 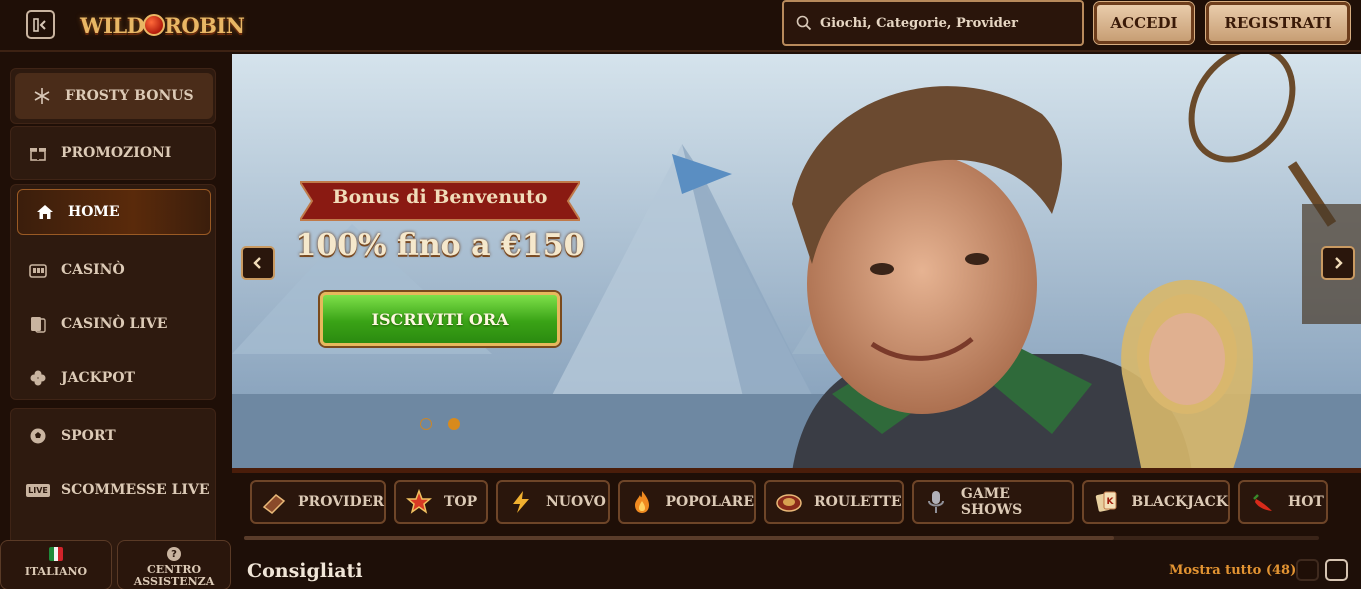 What do you see at coordinates (1283, 502) in the screenshot?
I see `category-hot: HOT` at bounding box center [1283, 502].